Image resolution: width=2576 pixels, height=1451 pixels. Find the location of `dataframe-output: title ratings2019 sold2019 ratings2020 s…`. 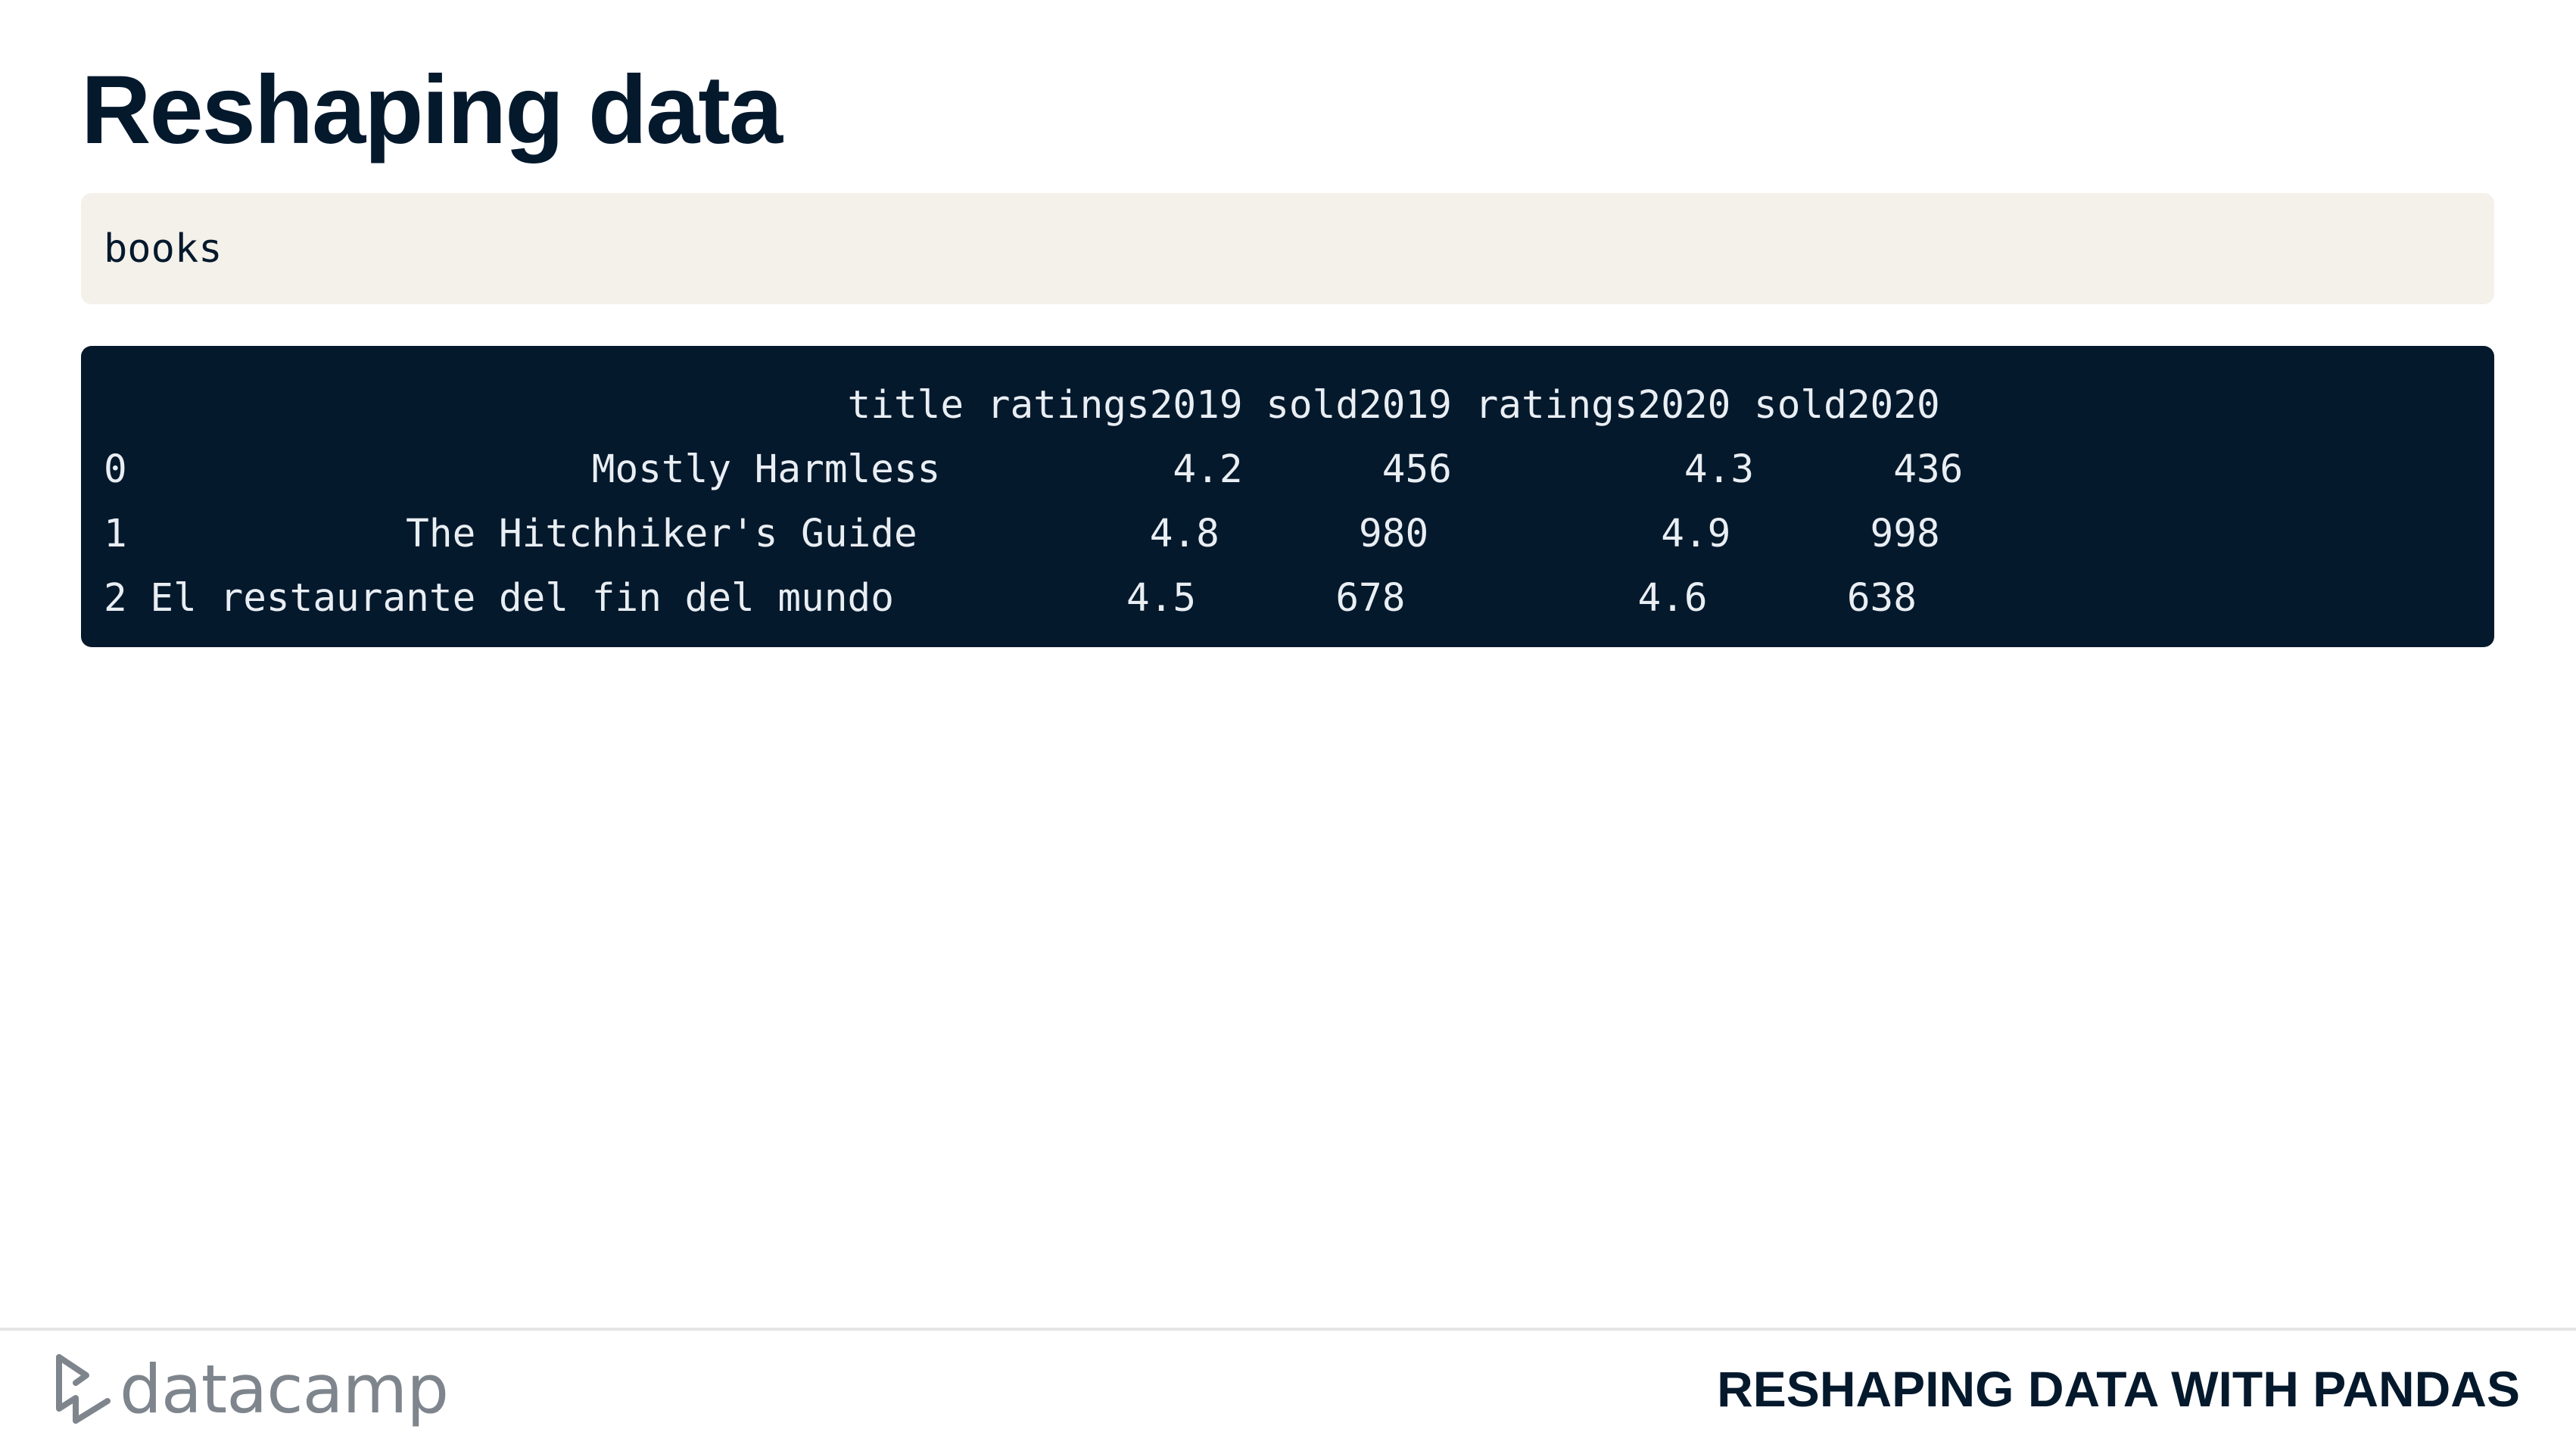

dataframe-output: title ratings2019 sold2019 ratings2020 s… is located at coordinates (1034, 502).